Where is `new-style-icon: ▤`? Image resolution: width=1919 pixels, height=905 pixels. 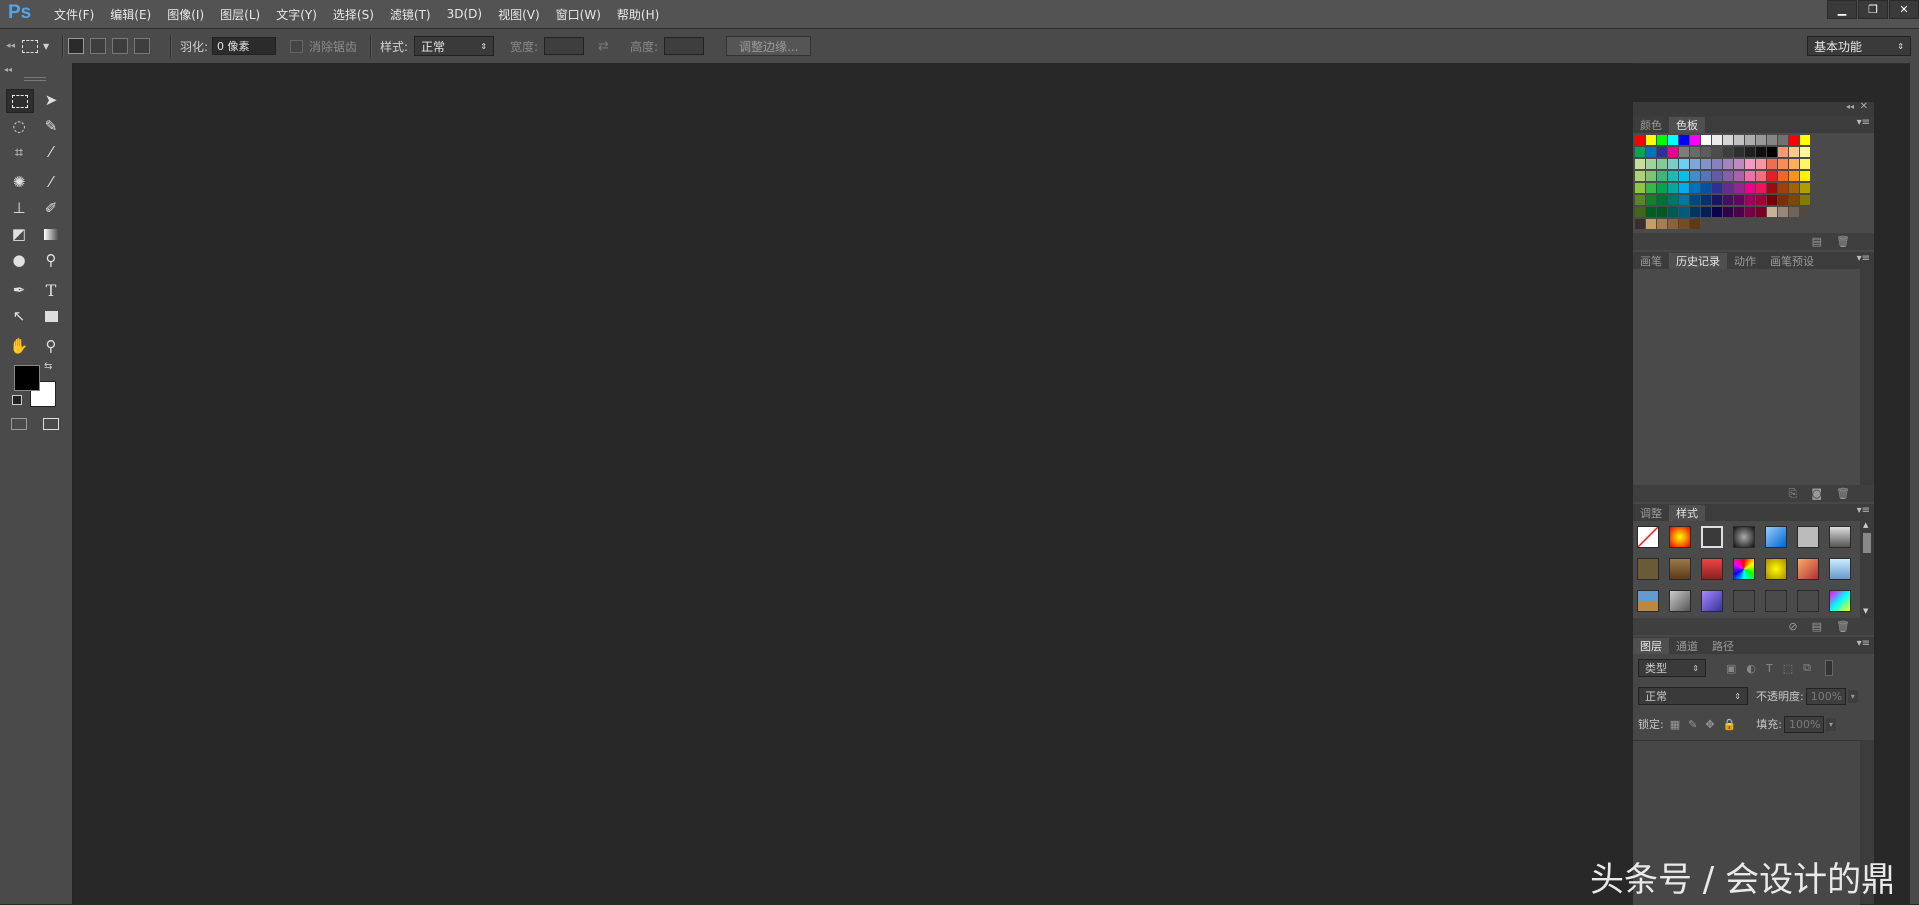 new-style-icon: ▤ is located at coordinates (1817, 626).